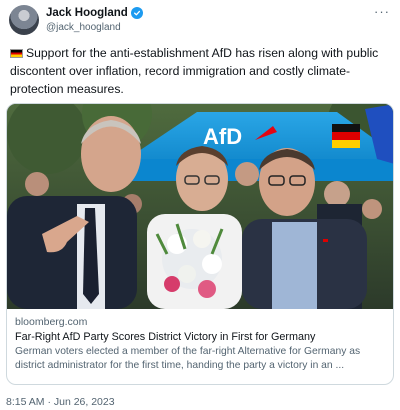 The image size is (400, 410). What do you see at coordinates (222, 136) in the screenshot?
I see `afd-tent-sign: AfD` at bounding box center [222, 136].